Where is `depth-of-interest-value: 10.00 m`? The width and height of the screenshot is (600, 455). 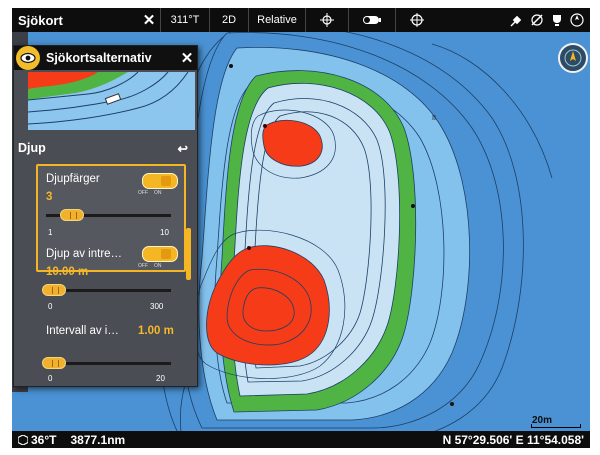
depth-of-interest-value: 10.00 m is located at coordinates (67, 272).